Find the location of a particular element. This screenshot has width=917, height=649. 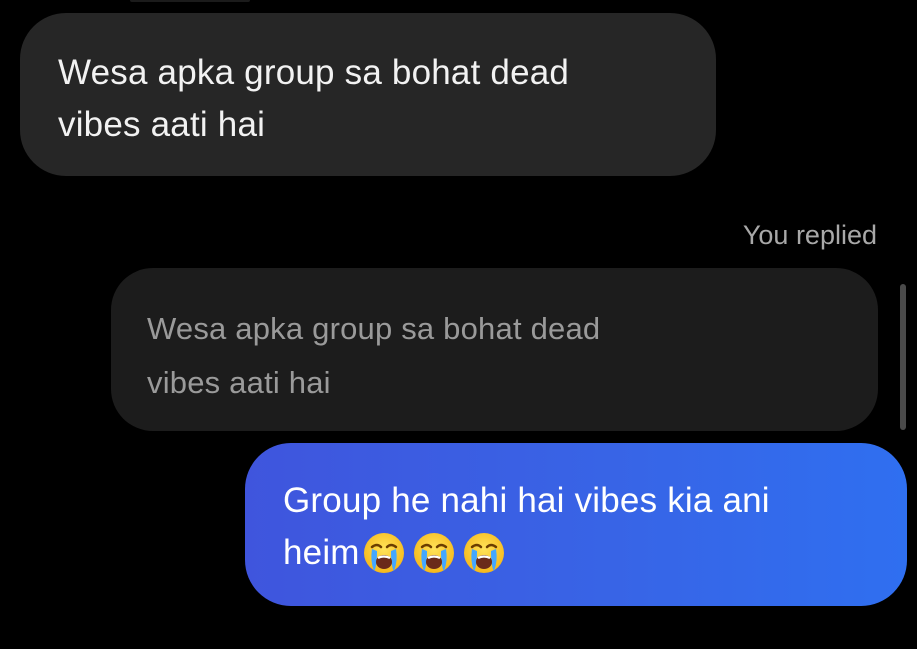

outgoing-message-line-2: heim is located at coordinates (580, 553).